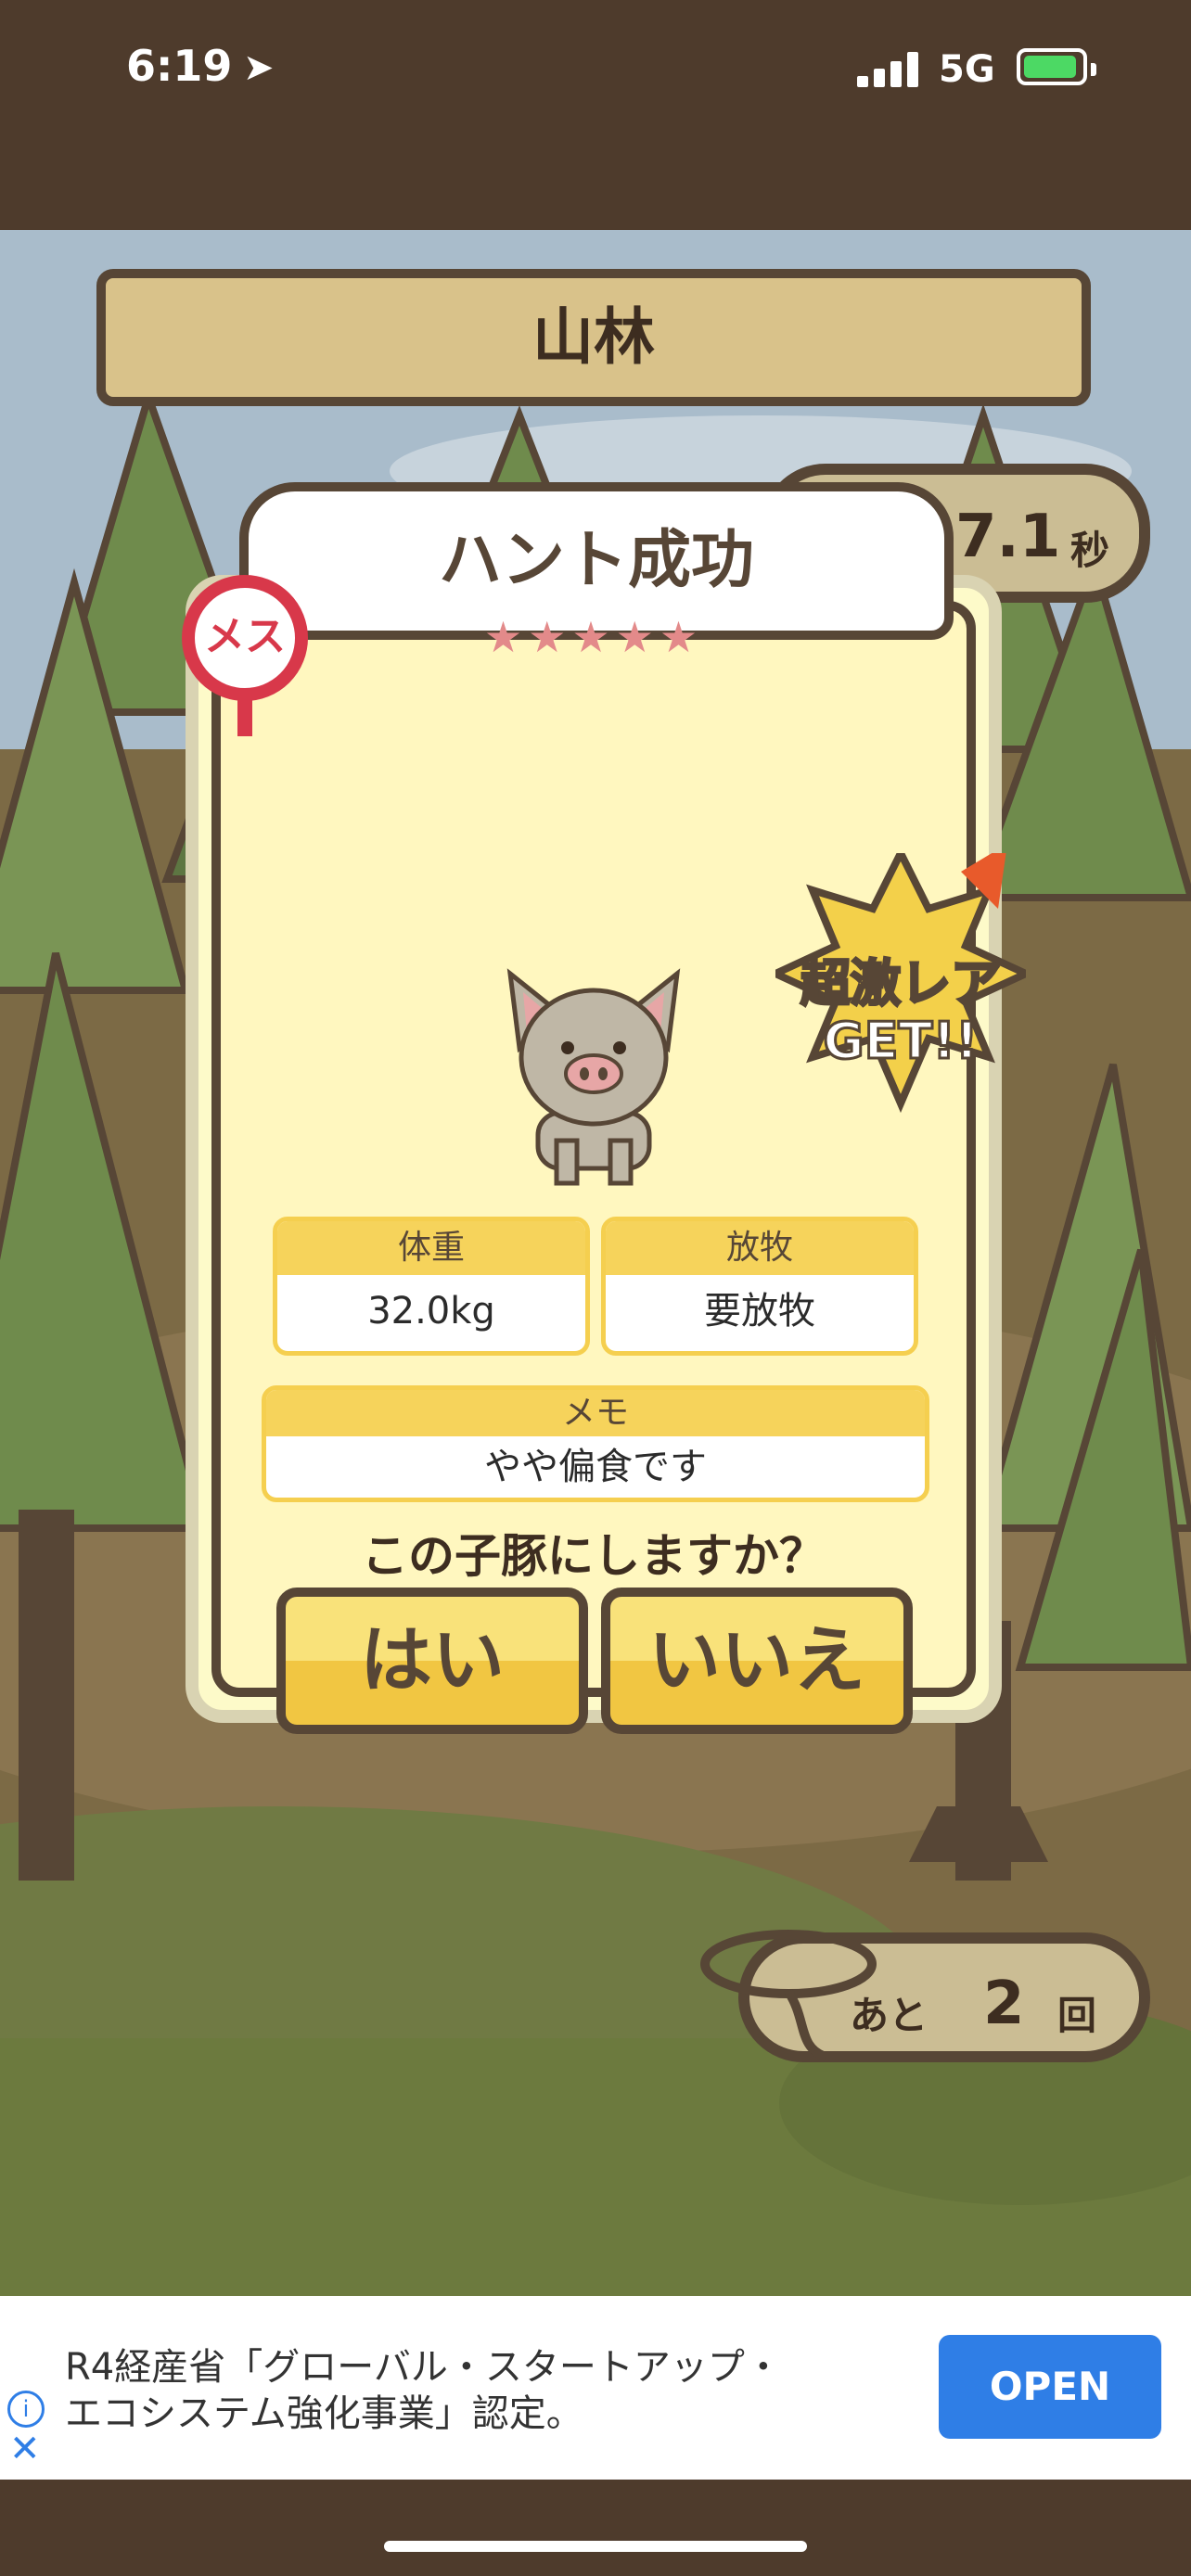 This screenshot has height=2576, width=1191. What do you see at coordinates (25, 2449) in the screenshot?
I see `ad-close-icon: ✕` at bounding box center [25, 2449].